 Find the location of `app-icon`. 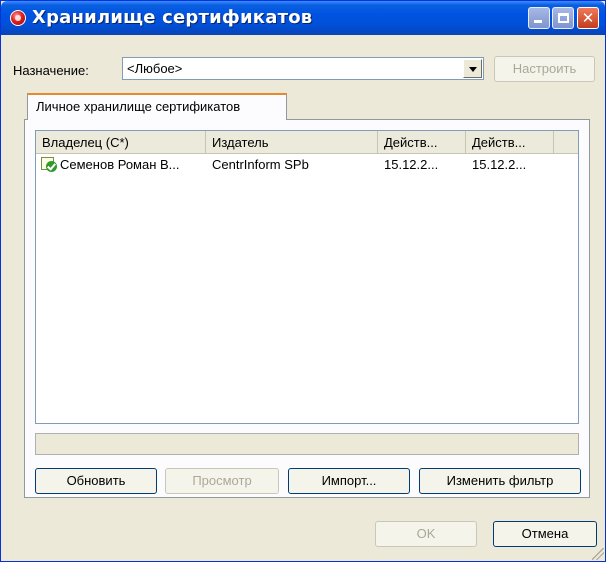

app-icon is located at coordinates (18, 18).